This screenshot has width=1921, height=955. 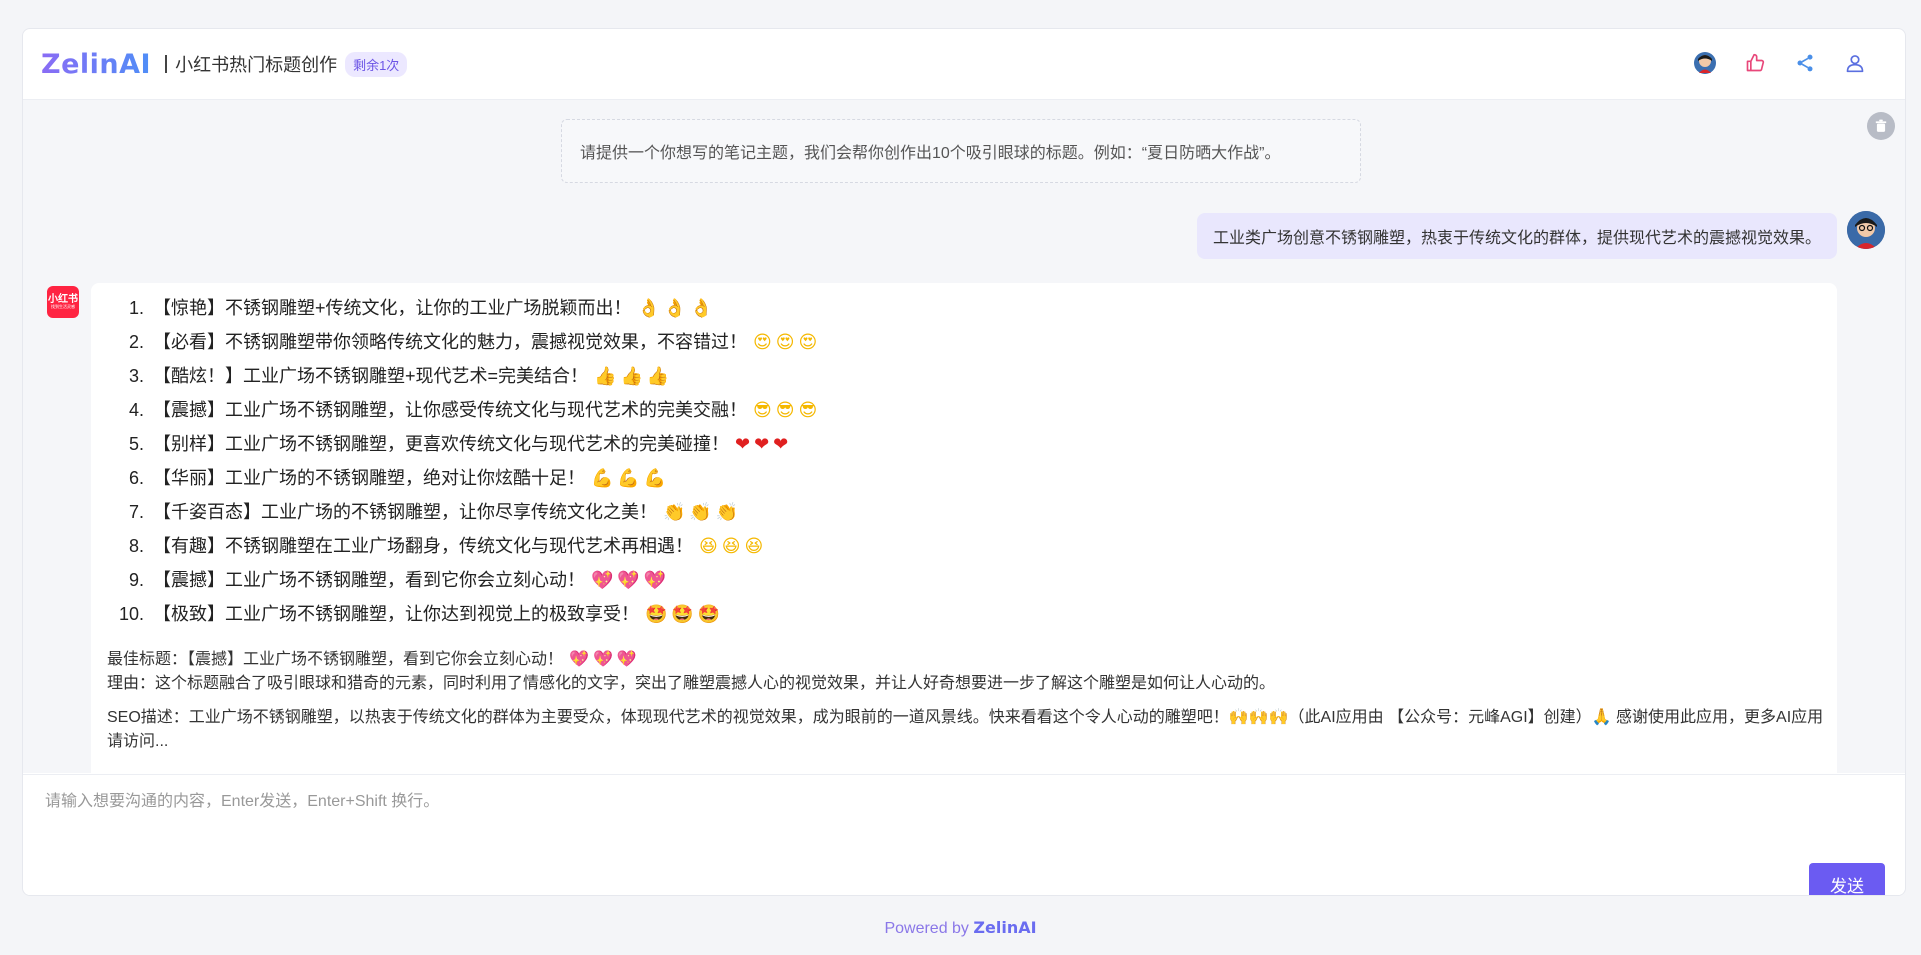 What do you see at coordinates (964, 64) in the screenshot?
I see `header: ZelinAI 小红书热门标题创作 剩余1次` at bounding box center [964, 64].